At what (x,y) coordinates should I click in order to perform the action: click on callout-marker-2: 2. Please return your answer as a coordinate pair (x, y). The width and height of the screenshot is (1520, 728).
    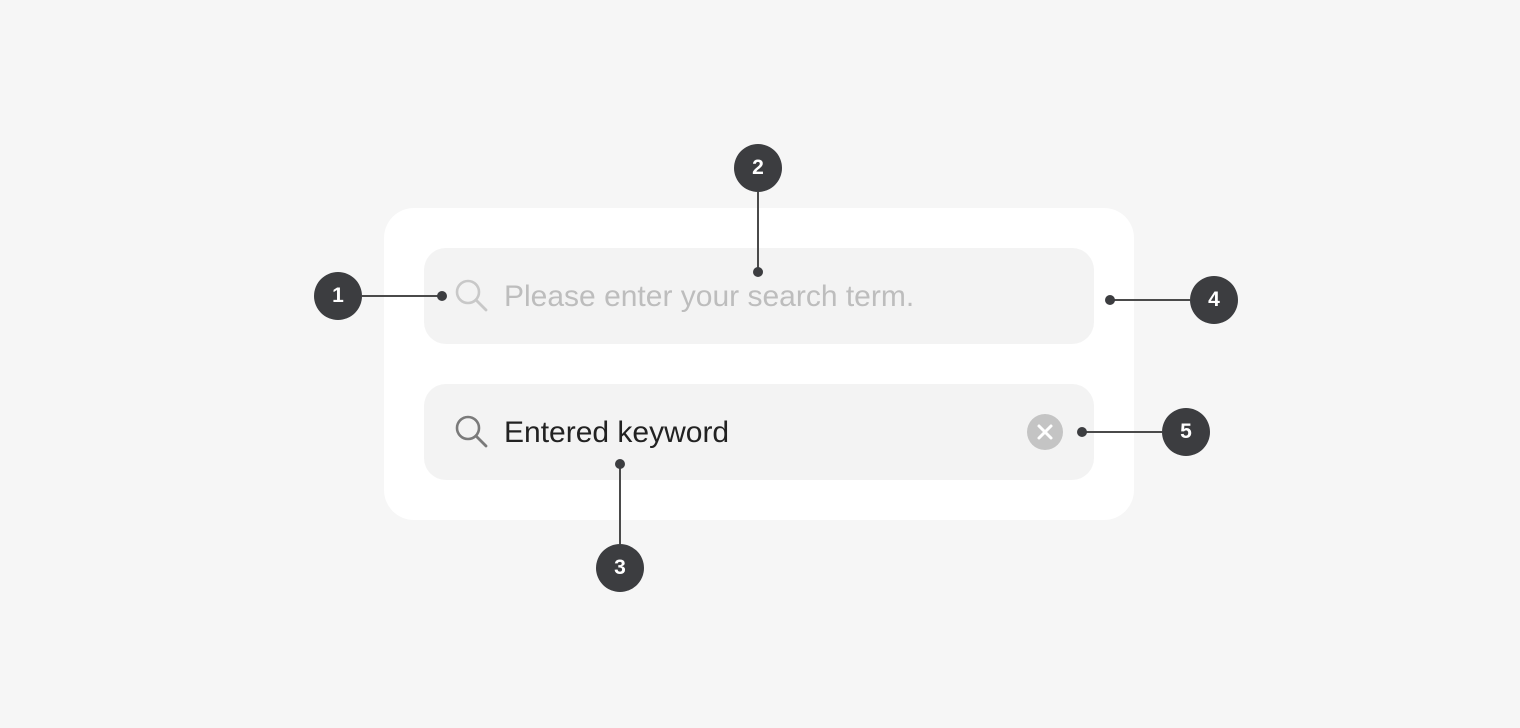
    Looking at the image, I should click on (758, 168).